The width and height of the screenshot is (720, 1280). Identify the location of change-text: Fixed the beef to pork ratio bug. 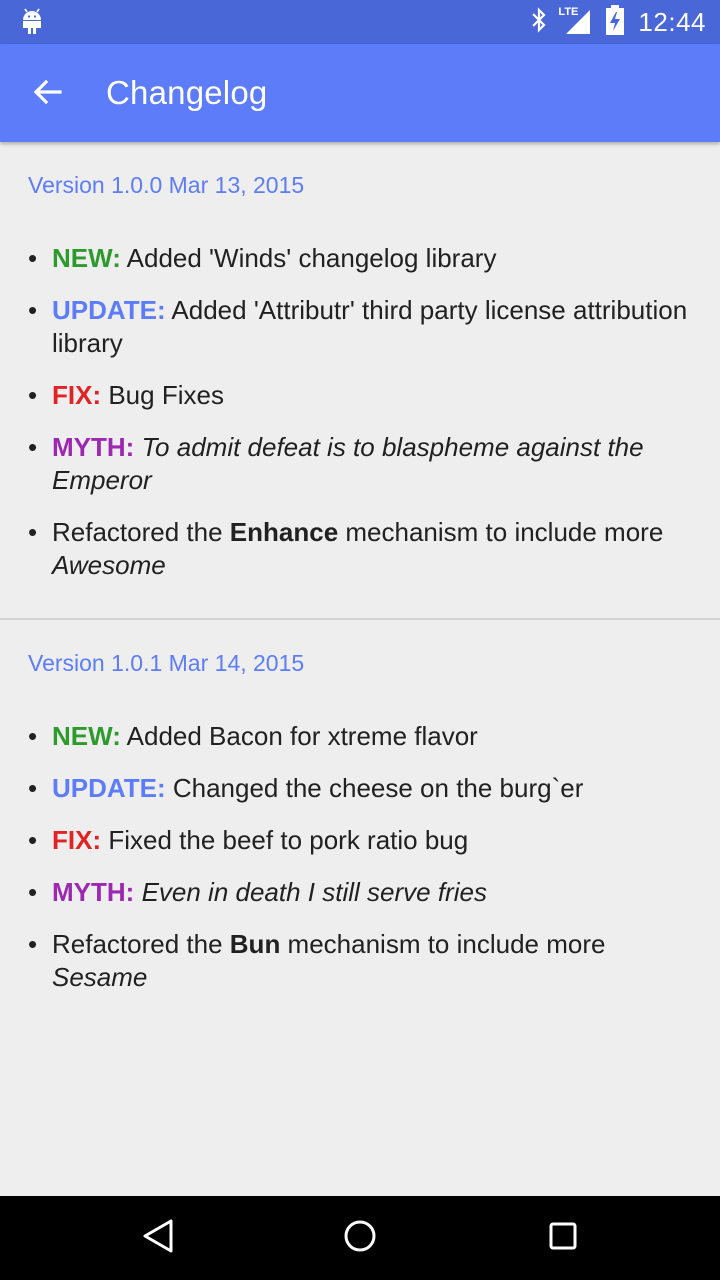
(288, 840).